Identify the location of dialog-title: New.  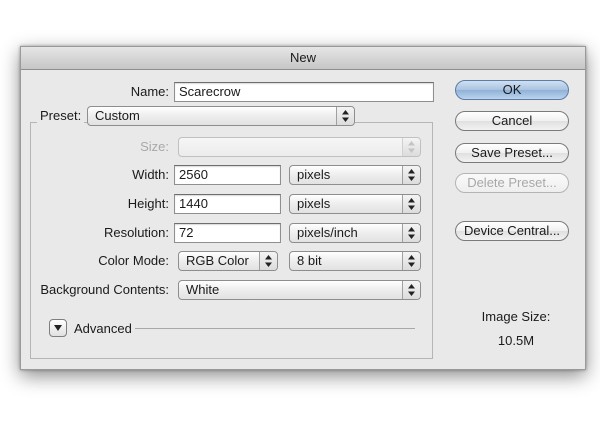
(303, 58).